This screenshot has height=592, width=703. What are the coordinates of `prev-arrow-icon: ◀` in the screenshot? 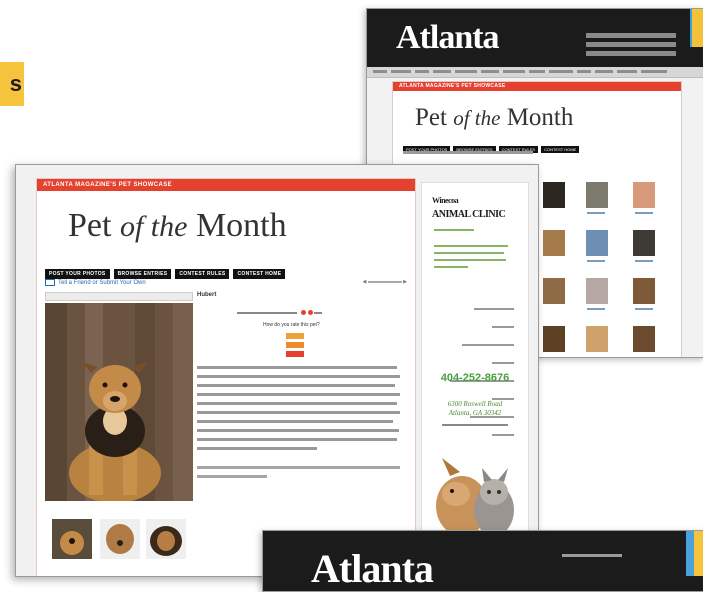 It's located at (365, 282).